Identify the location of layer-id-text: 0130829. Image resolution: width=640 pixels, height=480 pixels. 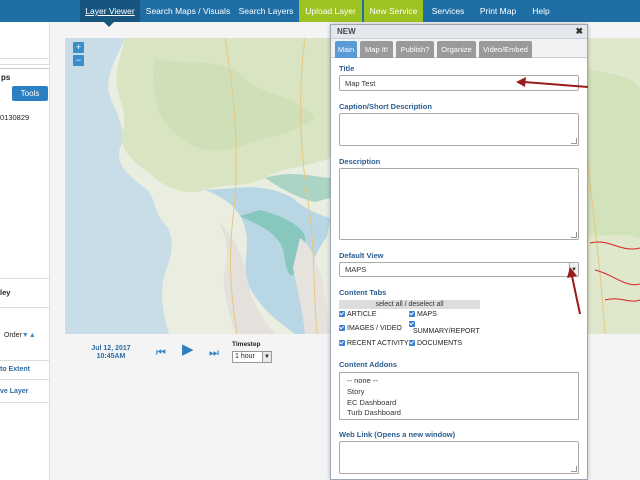
(15, 117).